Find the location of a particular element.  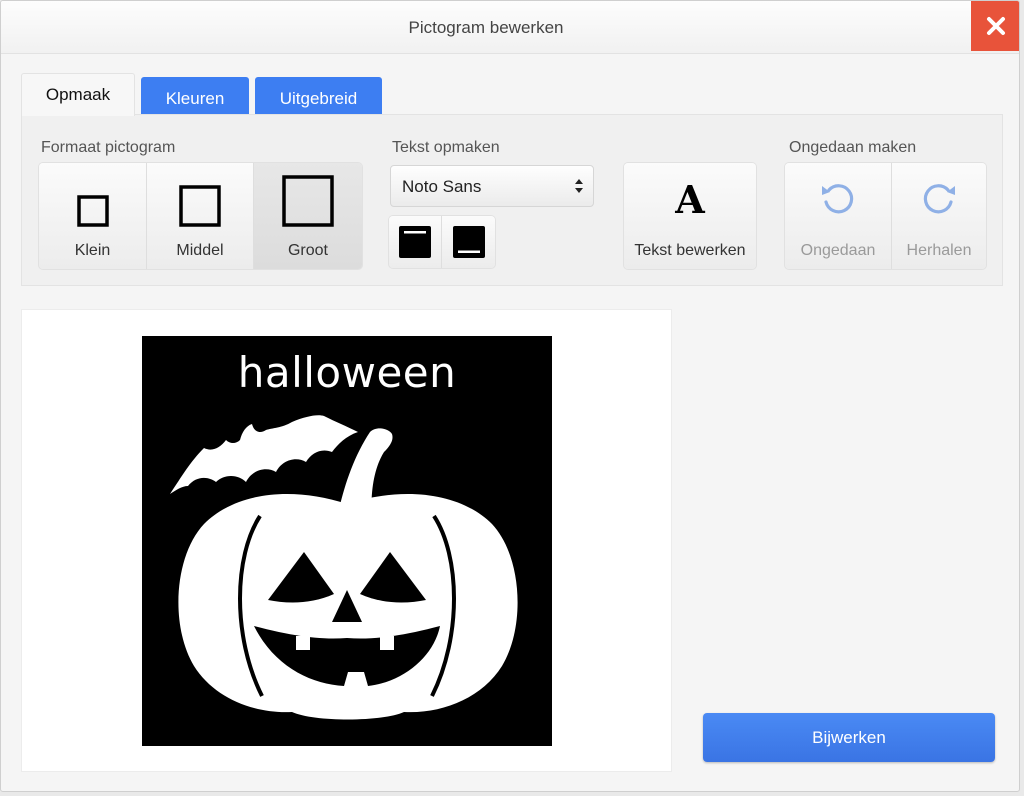

text-top-icon is located at coordinates (415, 242).